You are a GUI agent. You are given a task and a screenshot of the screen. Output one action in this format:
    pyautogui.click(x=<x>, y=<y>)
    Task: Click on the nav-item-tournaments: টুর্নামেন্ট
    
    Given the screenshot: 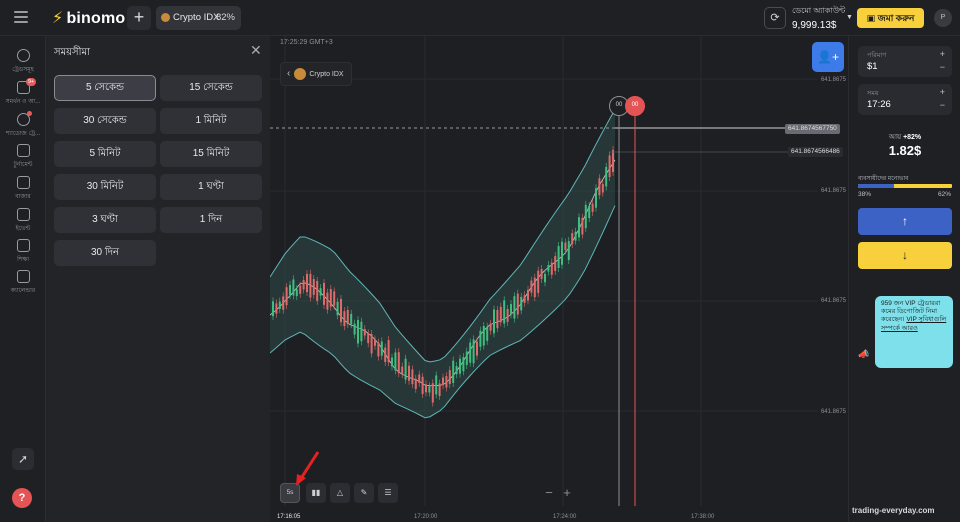 What is the action you would take?
    pyautogui.click(x=23, y=157)
    